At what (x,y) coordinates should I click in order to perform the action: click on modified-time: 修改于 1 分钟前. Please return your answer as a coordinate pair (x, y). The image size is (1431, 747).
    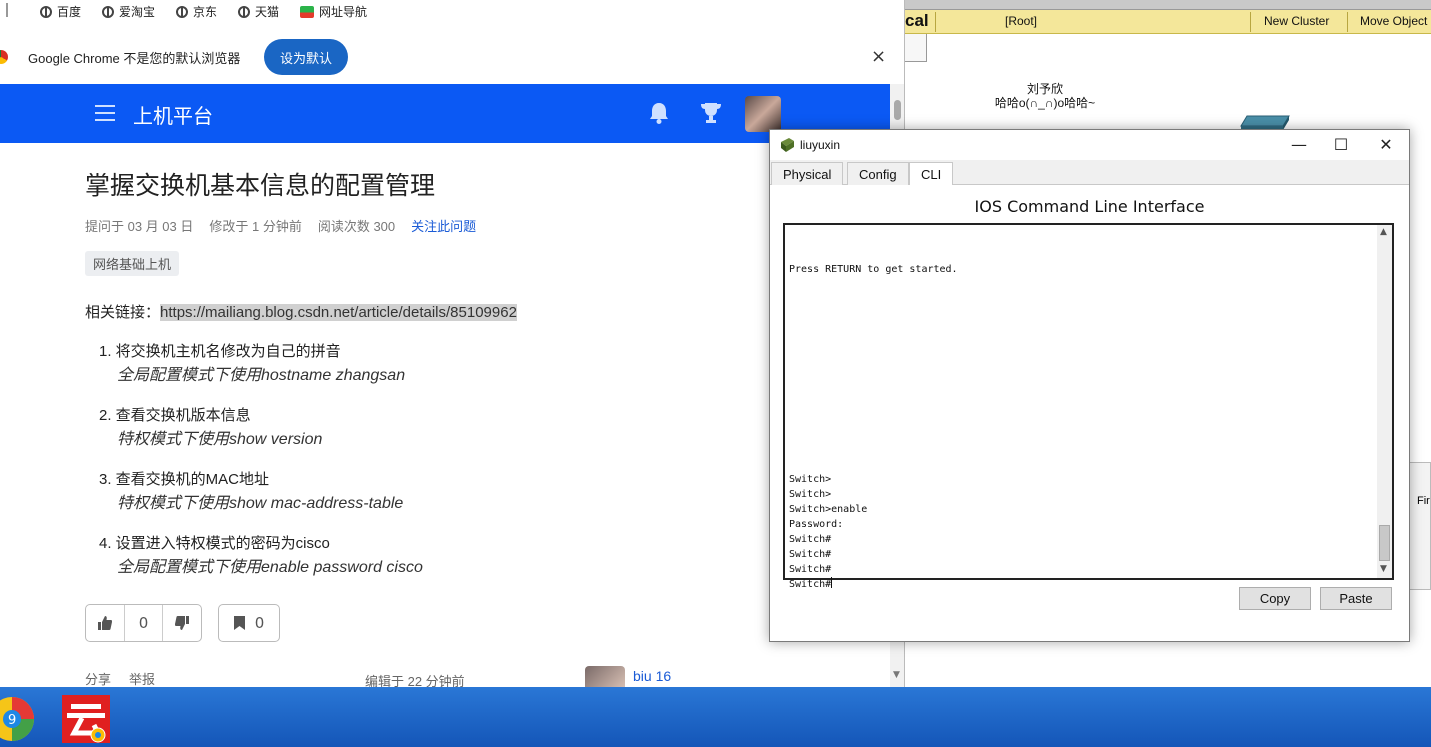
    Looking at the image, I should click on (255, 226).